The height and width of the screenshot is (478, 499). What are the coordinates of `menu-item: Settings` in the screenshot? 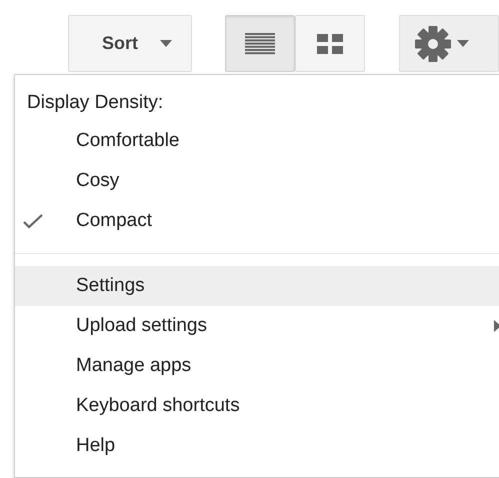 It's located at (257, 286).